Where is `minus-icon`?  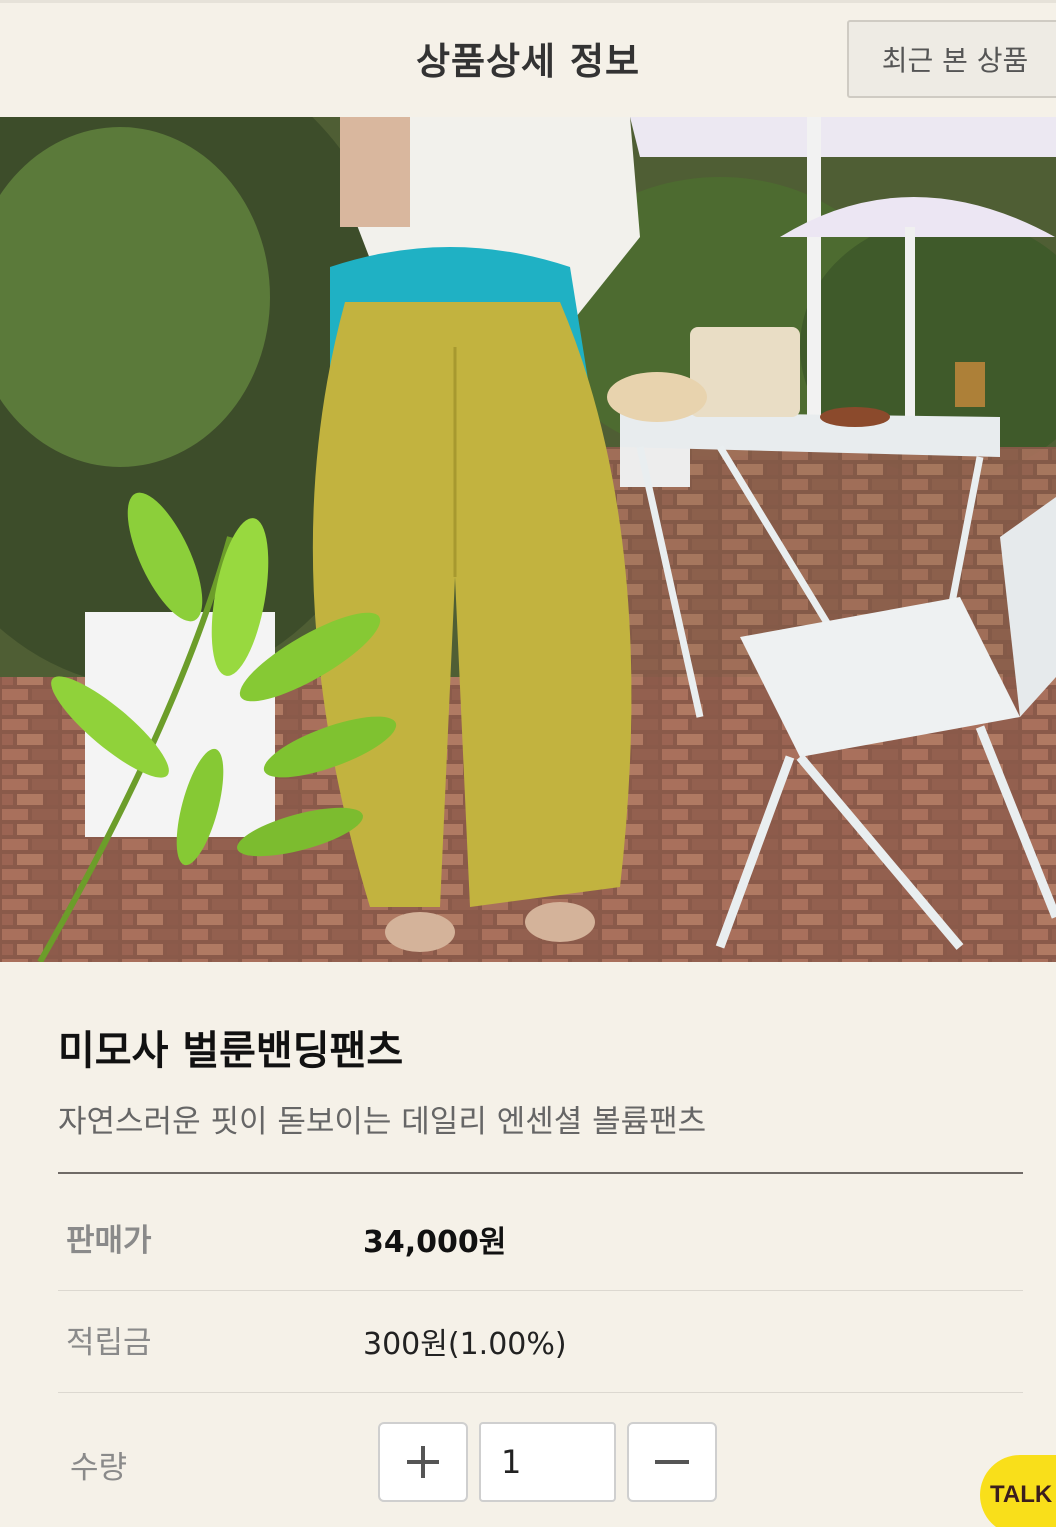
minus-icon is located at coordinates (672, 1462).